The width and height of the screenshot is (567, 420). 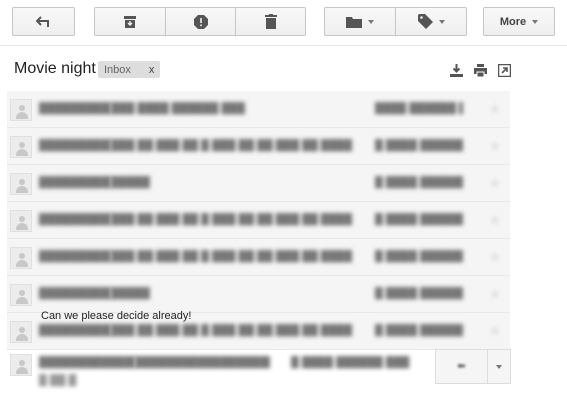 I want to click on report-spam-icon, so click(x=200, y=21).